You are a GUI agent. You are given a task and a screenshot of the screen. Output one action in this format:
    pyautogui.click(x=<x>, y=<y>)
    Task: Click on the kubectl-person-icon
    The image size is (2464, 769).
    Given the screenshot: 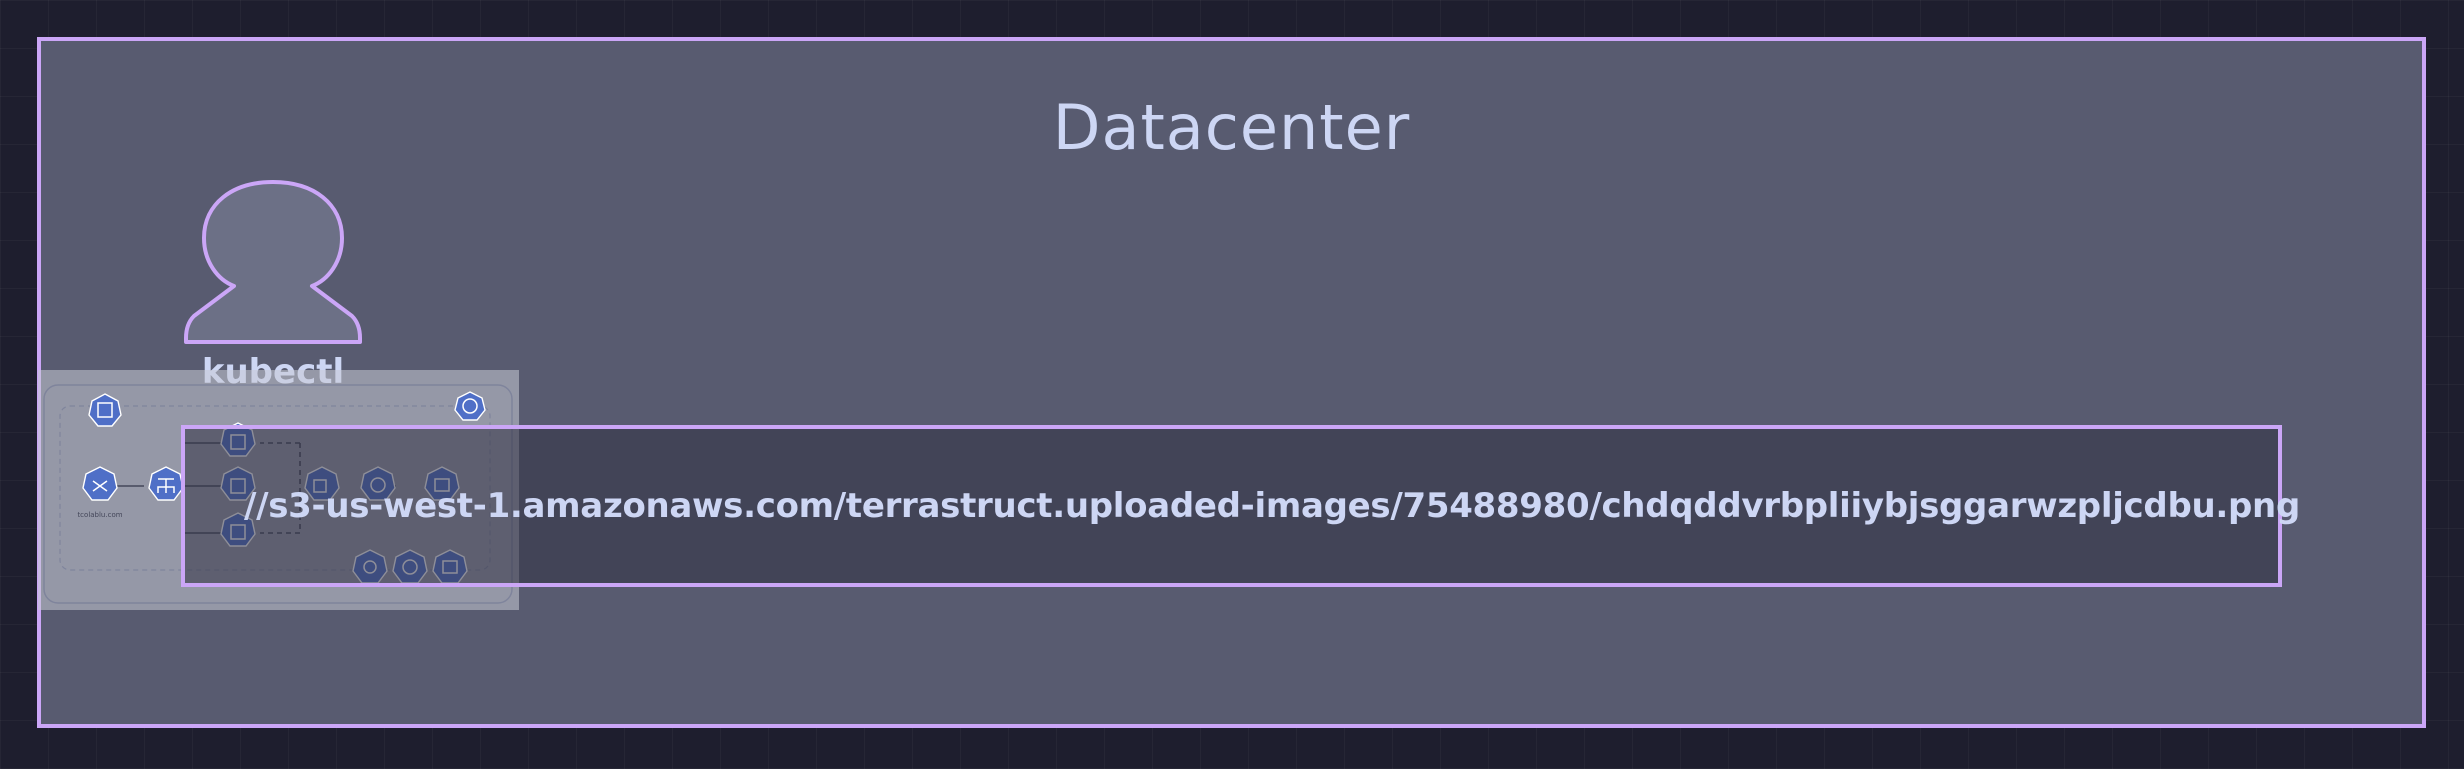 What is the action you would take?
    pyautogui.click(x=273, y=262)
    